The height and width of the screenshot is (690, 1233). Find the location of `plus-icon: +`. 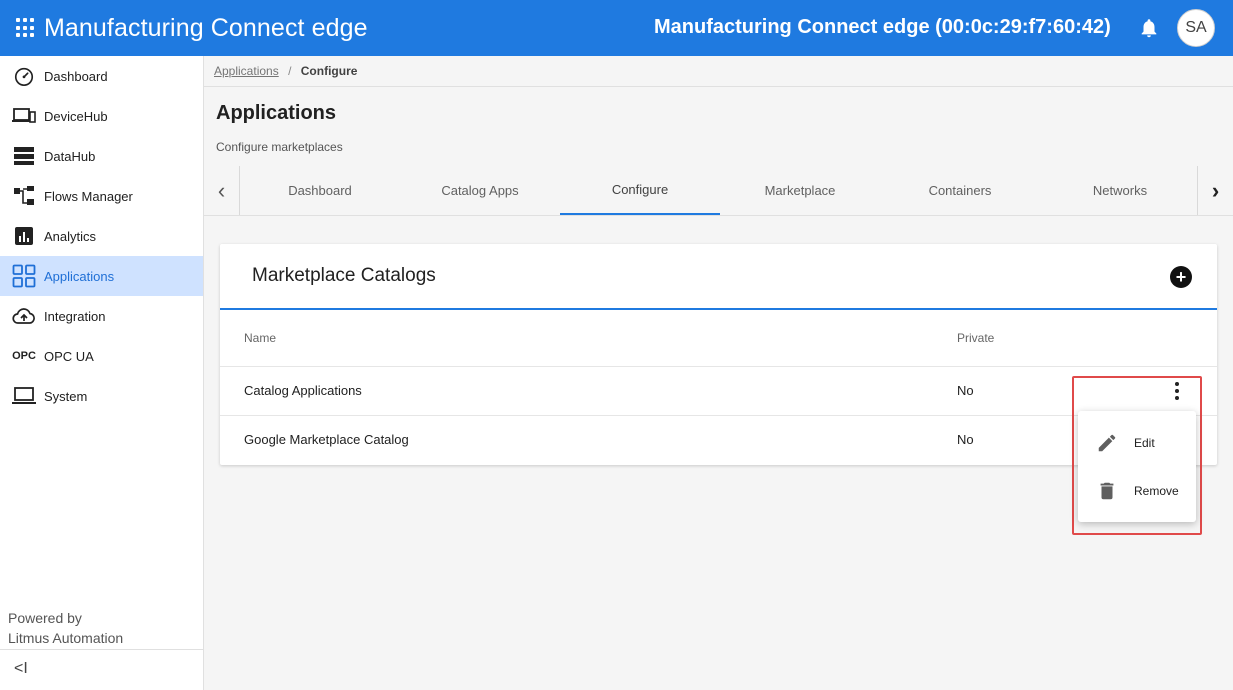

plus-icon: + is located at coordinates (1181, 276).